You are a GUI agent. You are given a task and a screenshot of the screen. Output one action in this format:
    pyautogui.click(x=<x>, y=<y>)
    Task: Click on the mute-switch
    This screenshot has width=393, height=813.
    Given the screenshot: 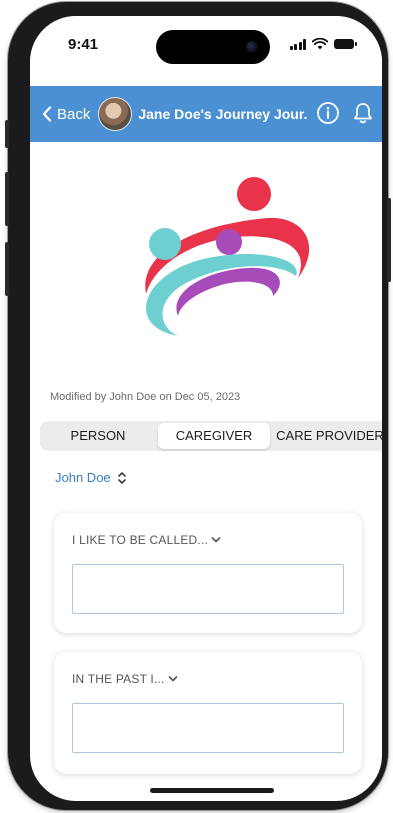 What is the action you would take?
    pyautogui.click(x=7, y=134)
    